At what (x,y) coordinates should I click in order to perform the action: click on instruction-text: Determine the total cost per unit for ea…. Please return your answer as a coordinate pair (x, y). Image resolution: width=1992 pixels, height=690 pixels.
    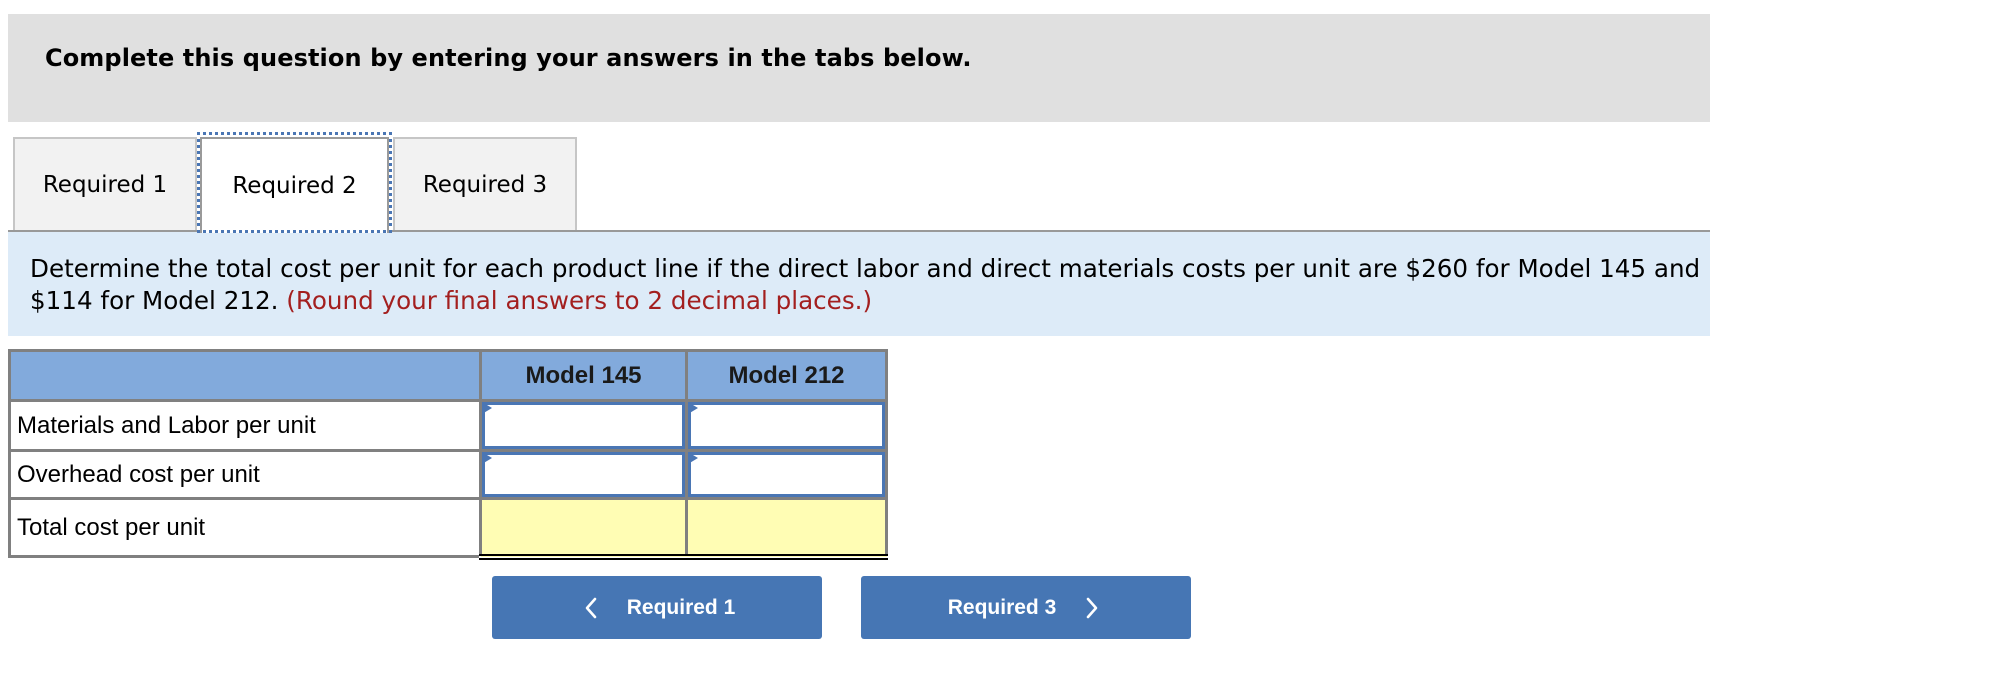
    Looking at the image, I should click on (866, 285).